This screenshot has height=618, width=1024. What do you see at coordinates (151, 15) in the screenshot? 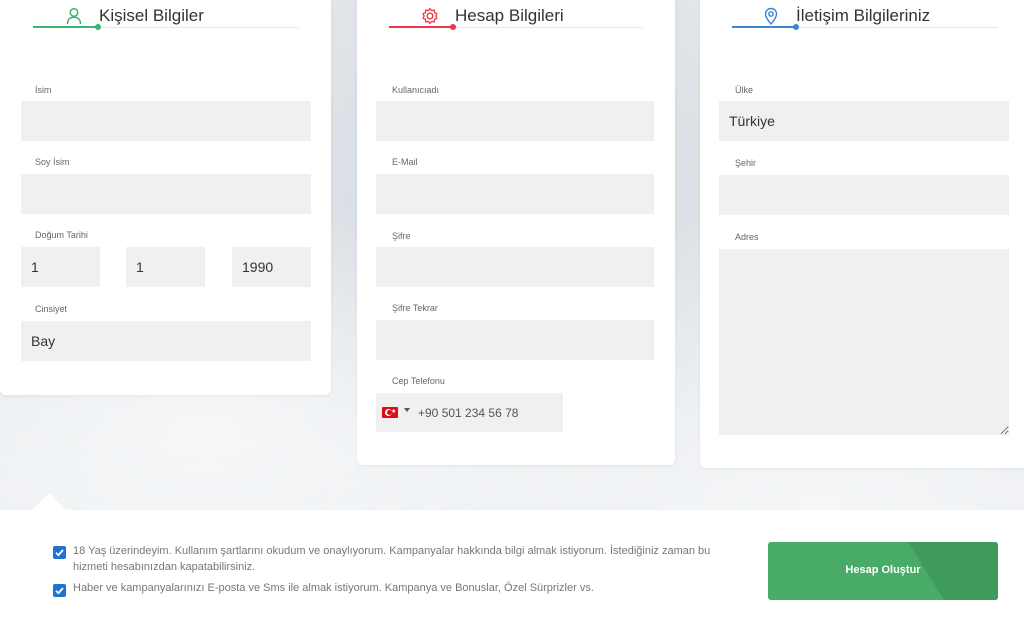
I see `personal-info-title: Kişisel Bilgiler` at bounding box center [151, 15].